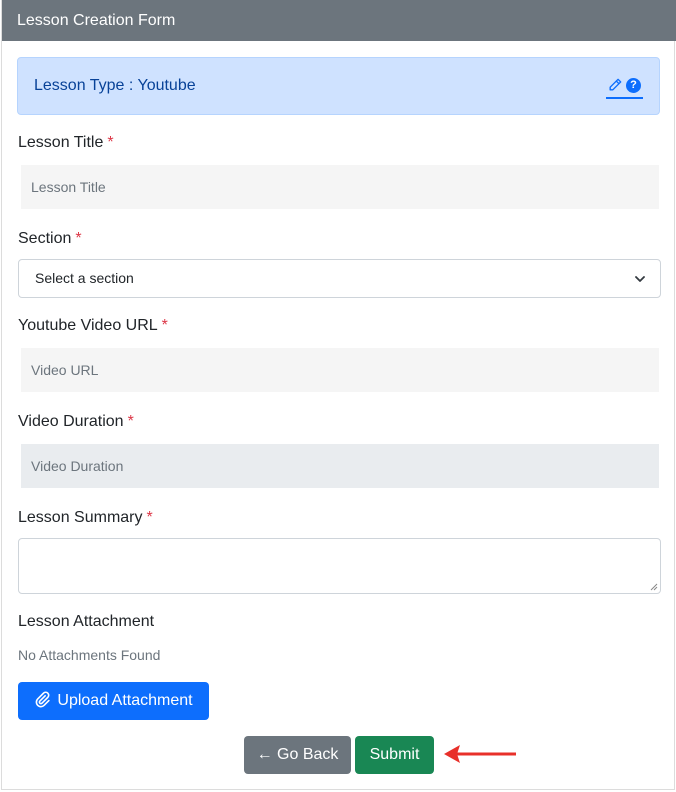 This screenshot has height=792, width=676. What do you see at coordinates (633, 85) in the screenshot?
I see `question-circle-icon: ?` at bounding box center [633, 85].